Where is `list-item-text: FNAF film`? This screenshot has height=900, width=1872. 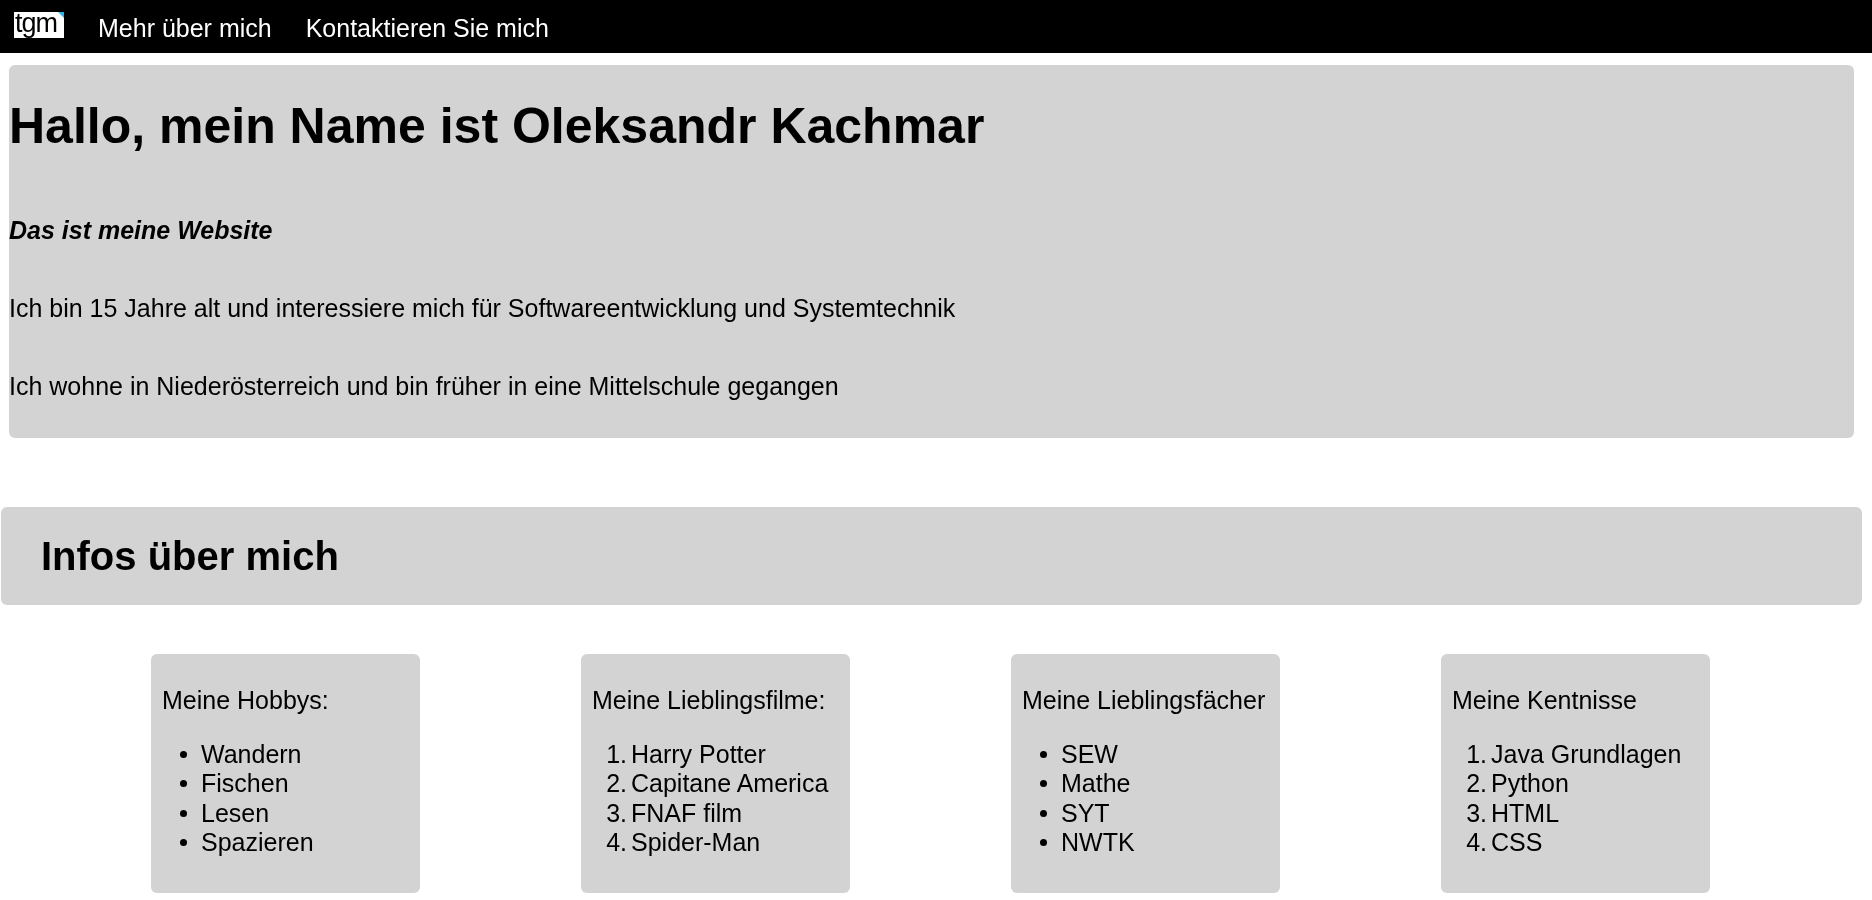
list-item-text: FNAF film is located at coordinates (687, 813).